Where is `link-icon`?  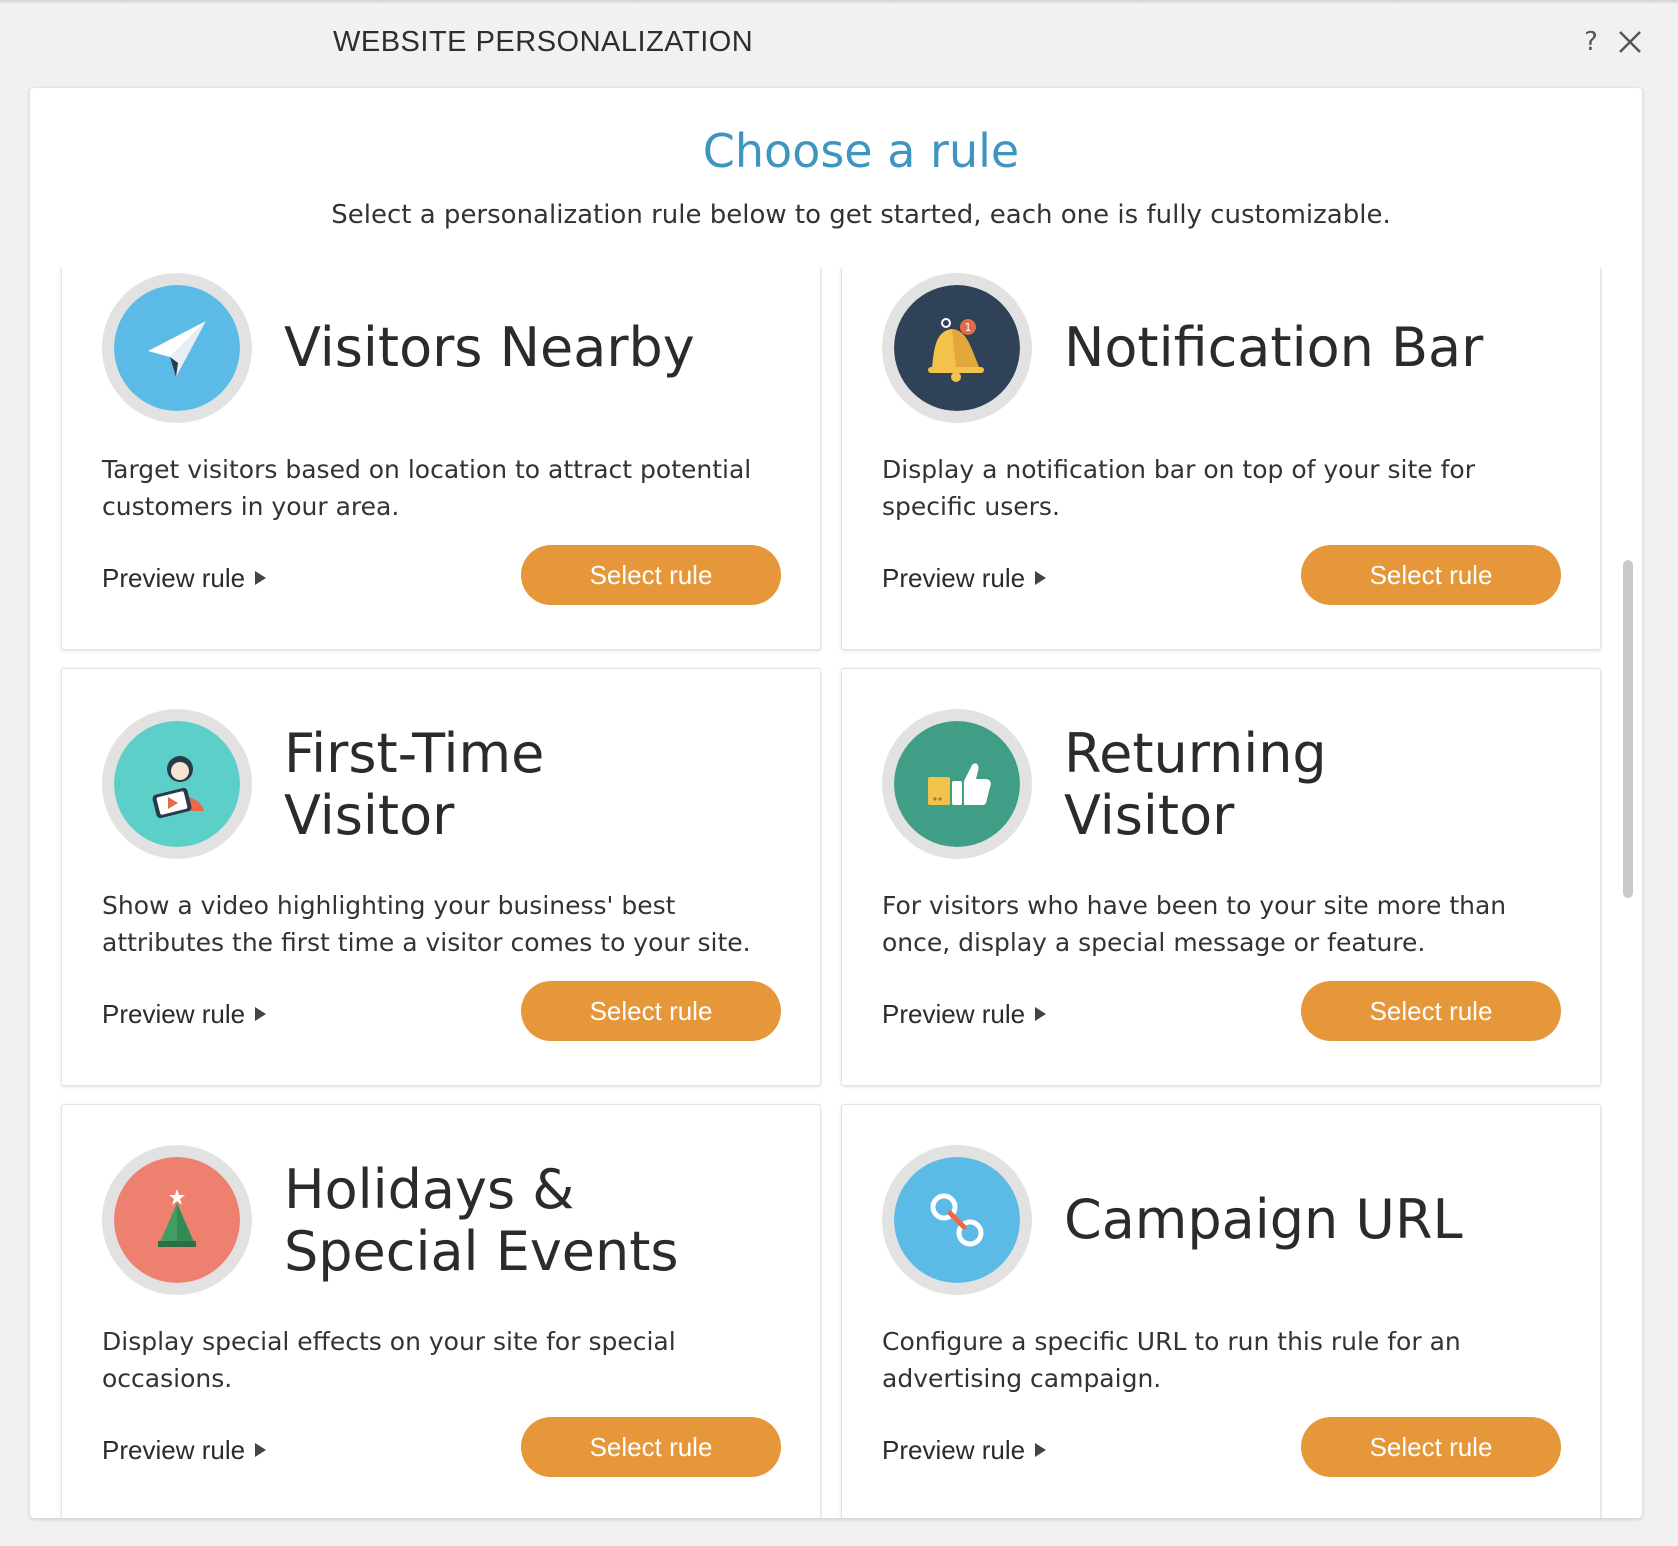
link-icon is located at coordinates (957, 1220).